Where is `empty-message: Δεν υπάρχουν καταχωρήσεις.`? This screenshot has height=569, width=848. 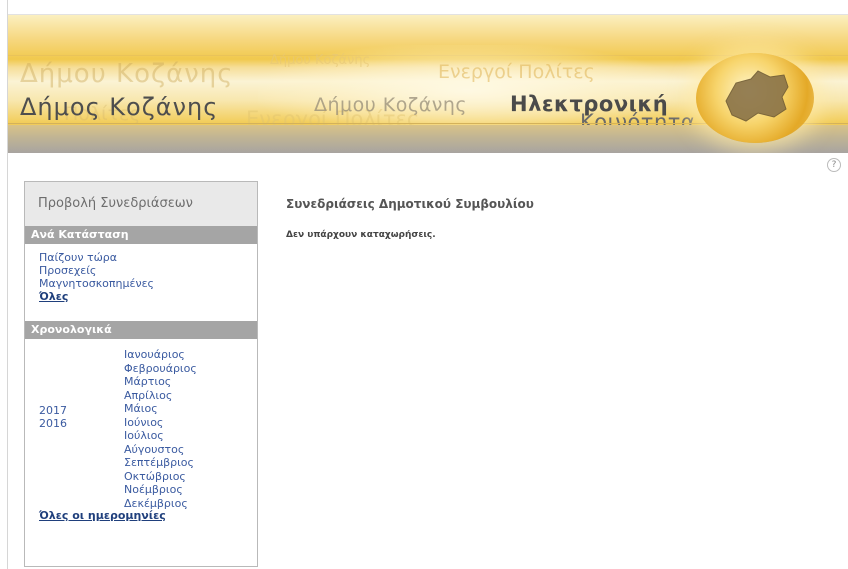 empty-message: Δεν υπάρχουν καταχωρήσεις. is located at coordinates (361, 235).